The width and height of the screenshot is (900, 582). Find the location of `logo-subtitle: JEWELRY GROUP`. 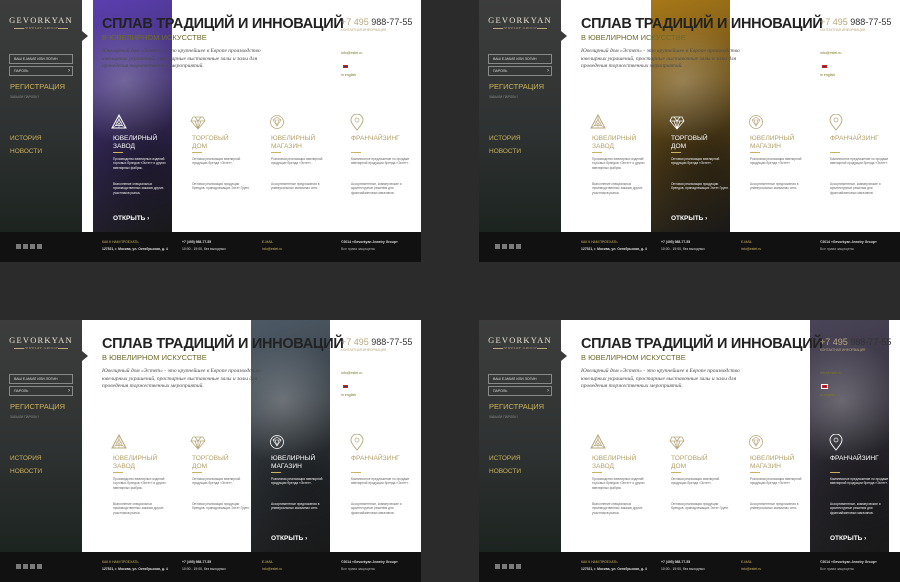

logo-subtitle: JEWELRY GROUP is located at coordinates (41, 348).